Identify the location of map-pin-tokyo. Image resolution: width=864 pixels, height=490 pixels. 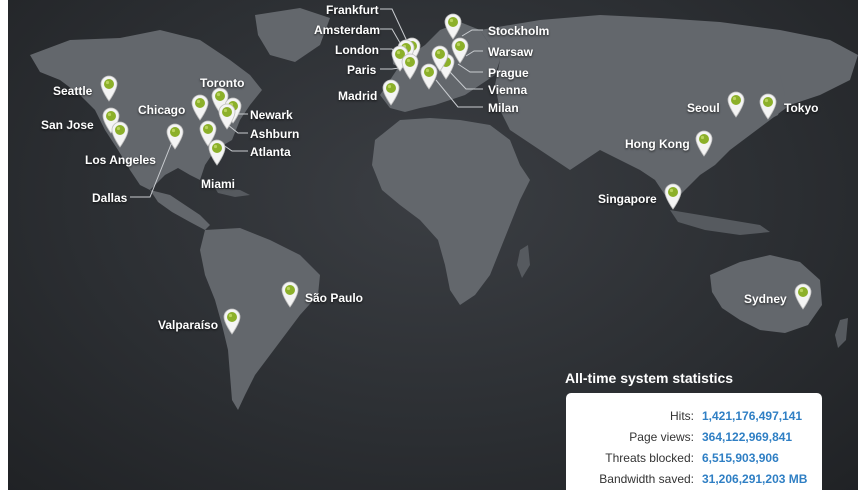
(768, 106).